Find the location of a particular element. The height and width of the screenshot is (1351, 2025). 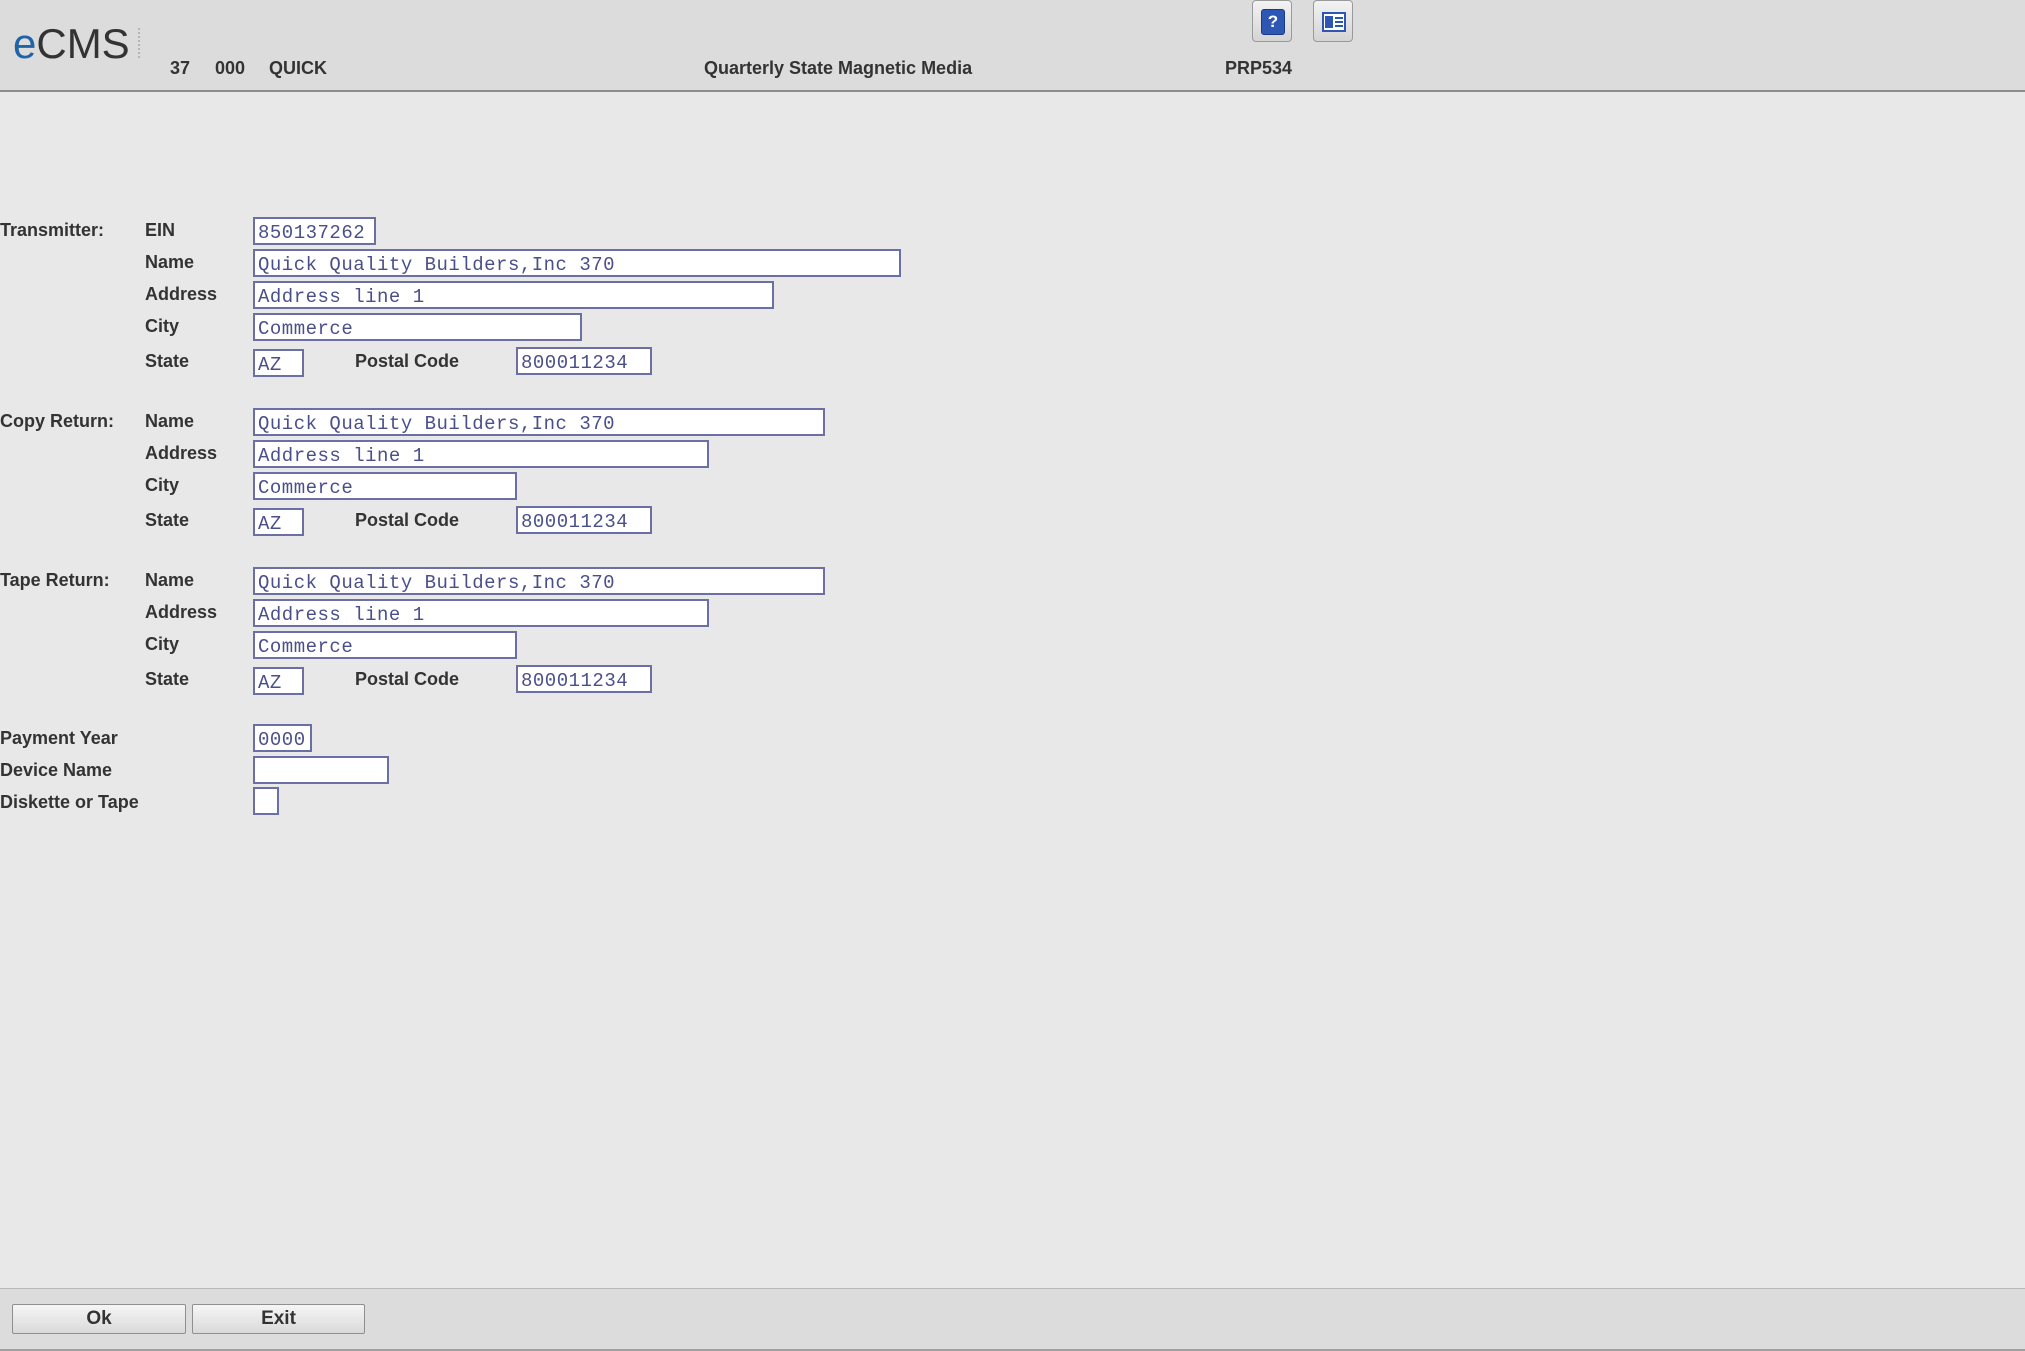

transmitter-section-label: Transmitter: is located at coordinates (52, 230).